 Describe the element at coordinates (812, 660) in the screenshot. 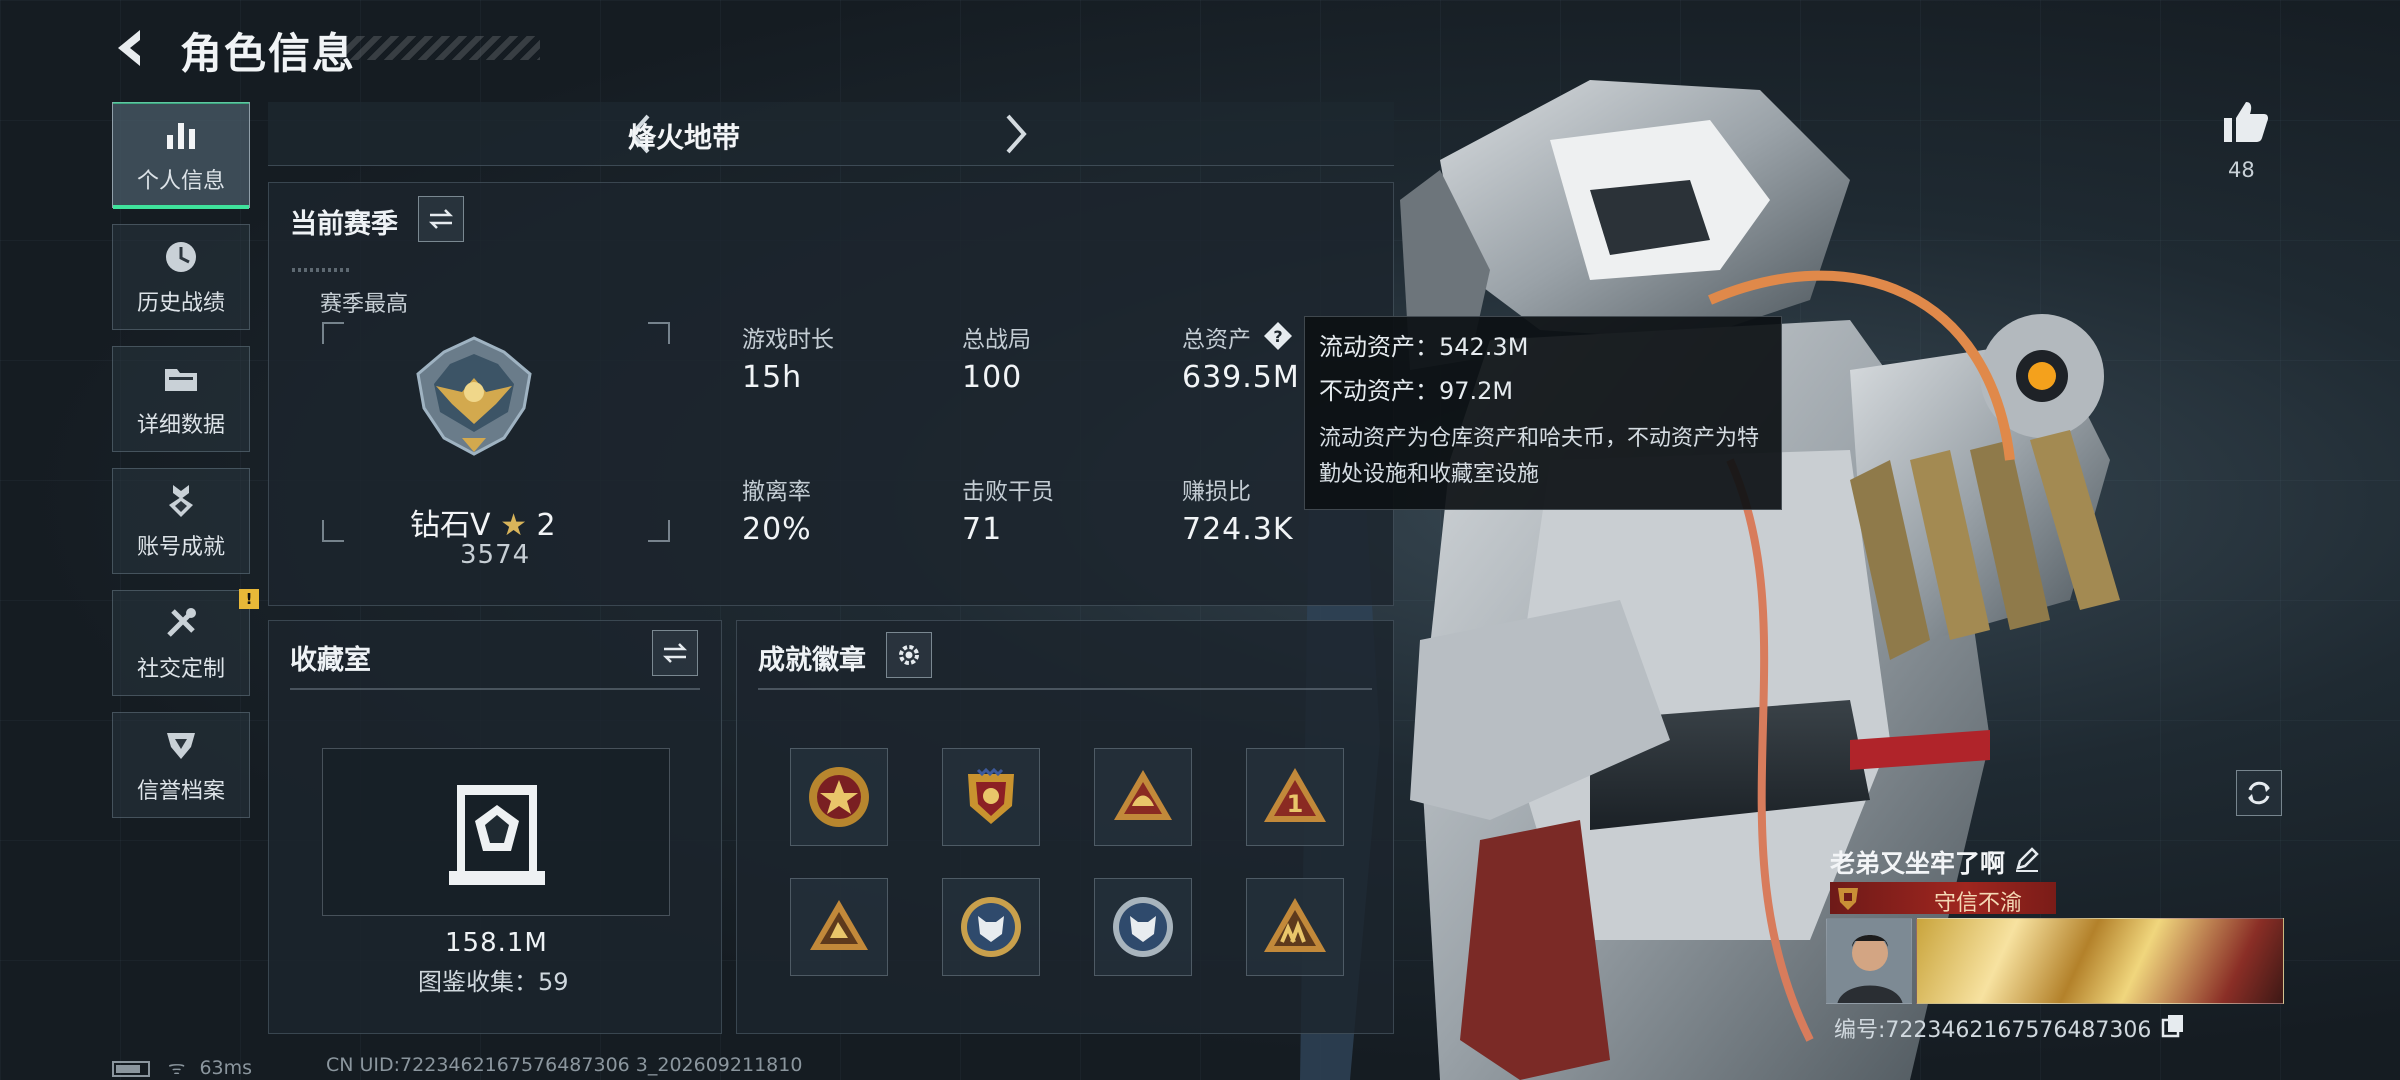

I see `badges-title: 成就徽章` at that location.